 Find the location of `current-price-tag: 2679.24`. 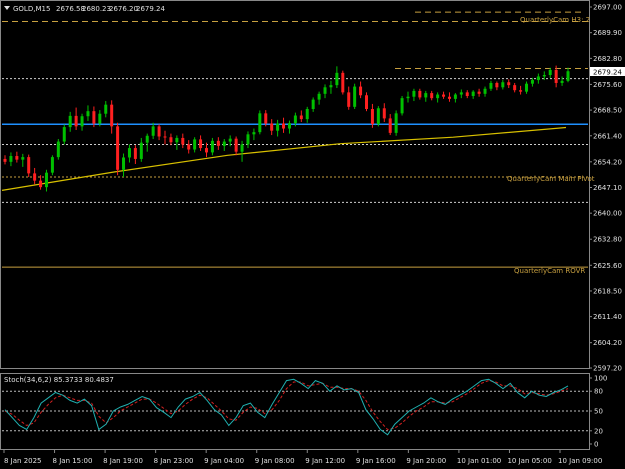

current-price-tag: 2679.24 is located at coordinates (607, 72).